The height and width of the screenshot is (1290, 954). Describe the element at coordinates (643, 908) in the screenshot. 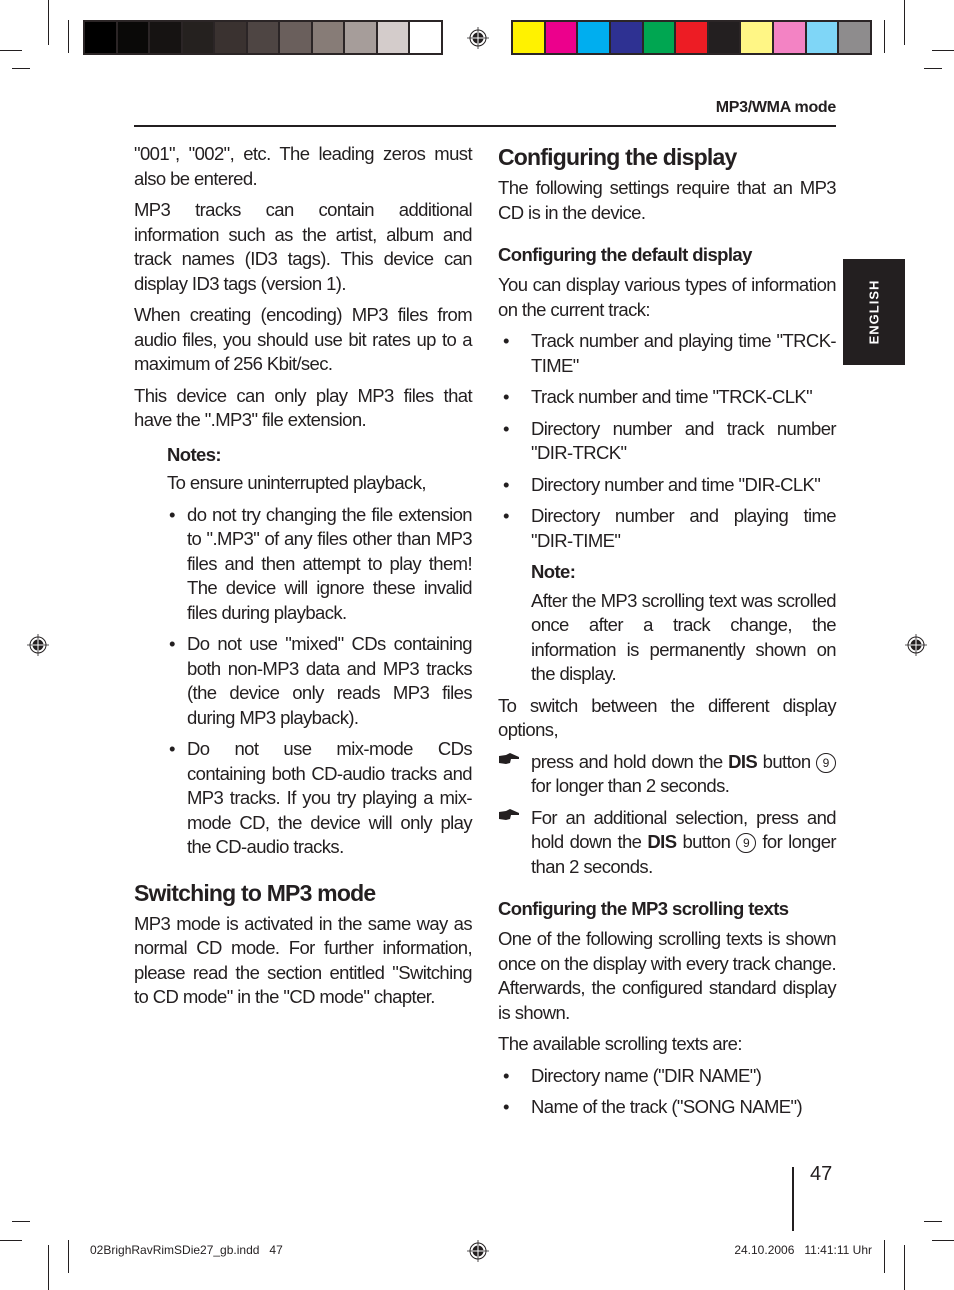

I see `subsection-heading: Configuring the MP3 scrolling texts` at that location.